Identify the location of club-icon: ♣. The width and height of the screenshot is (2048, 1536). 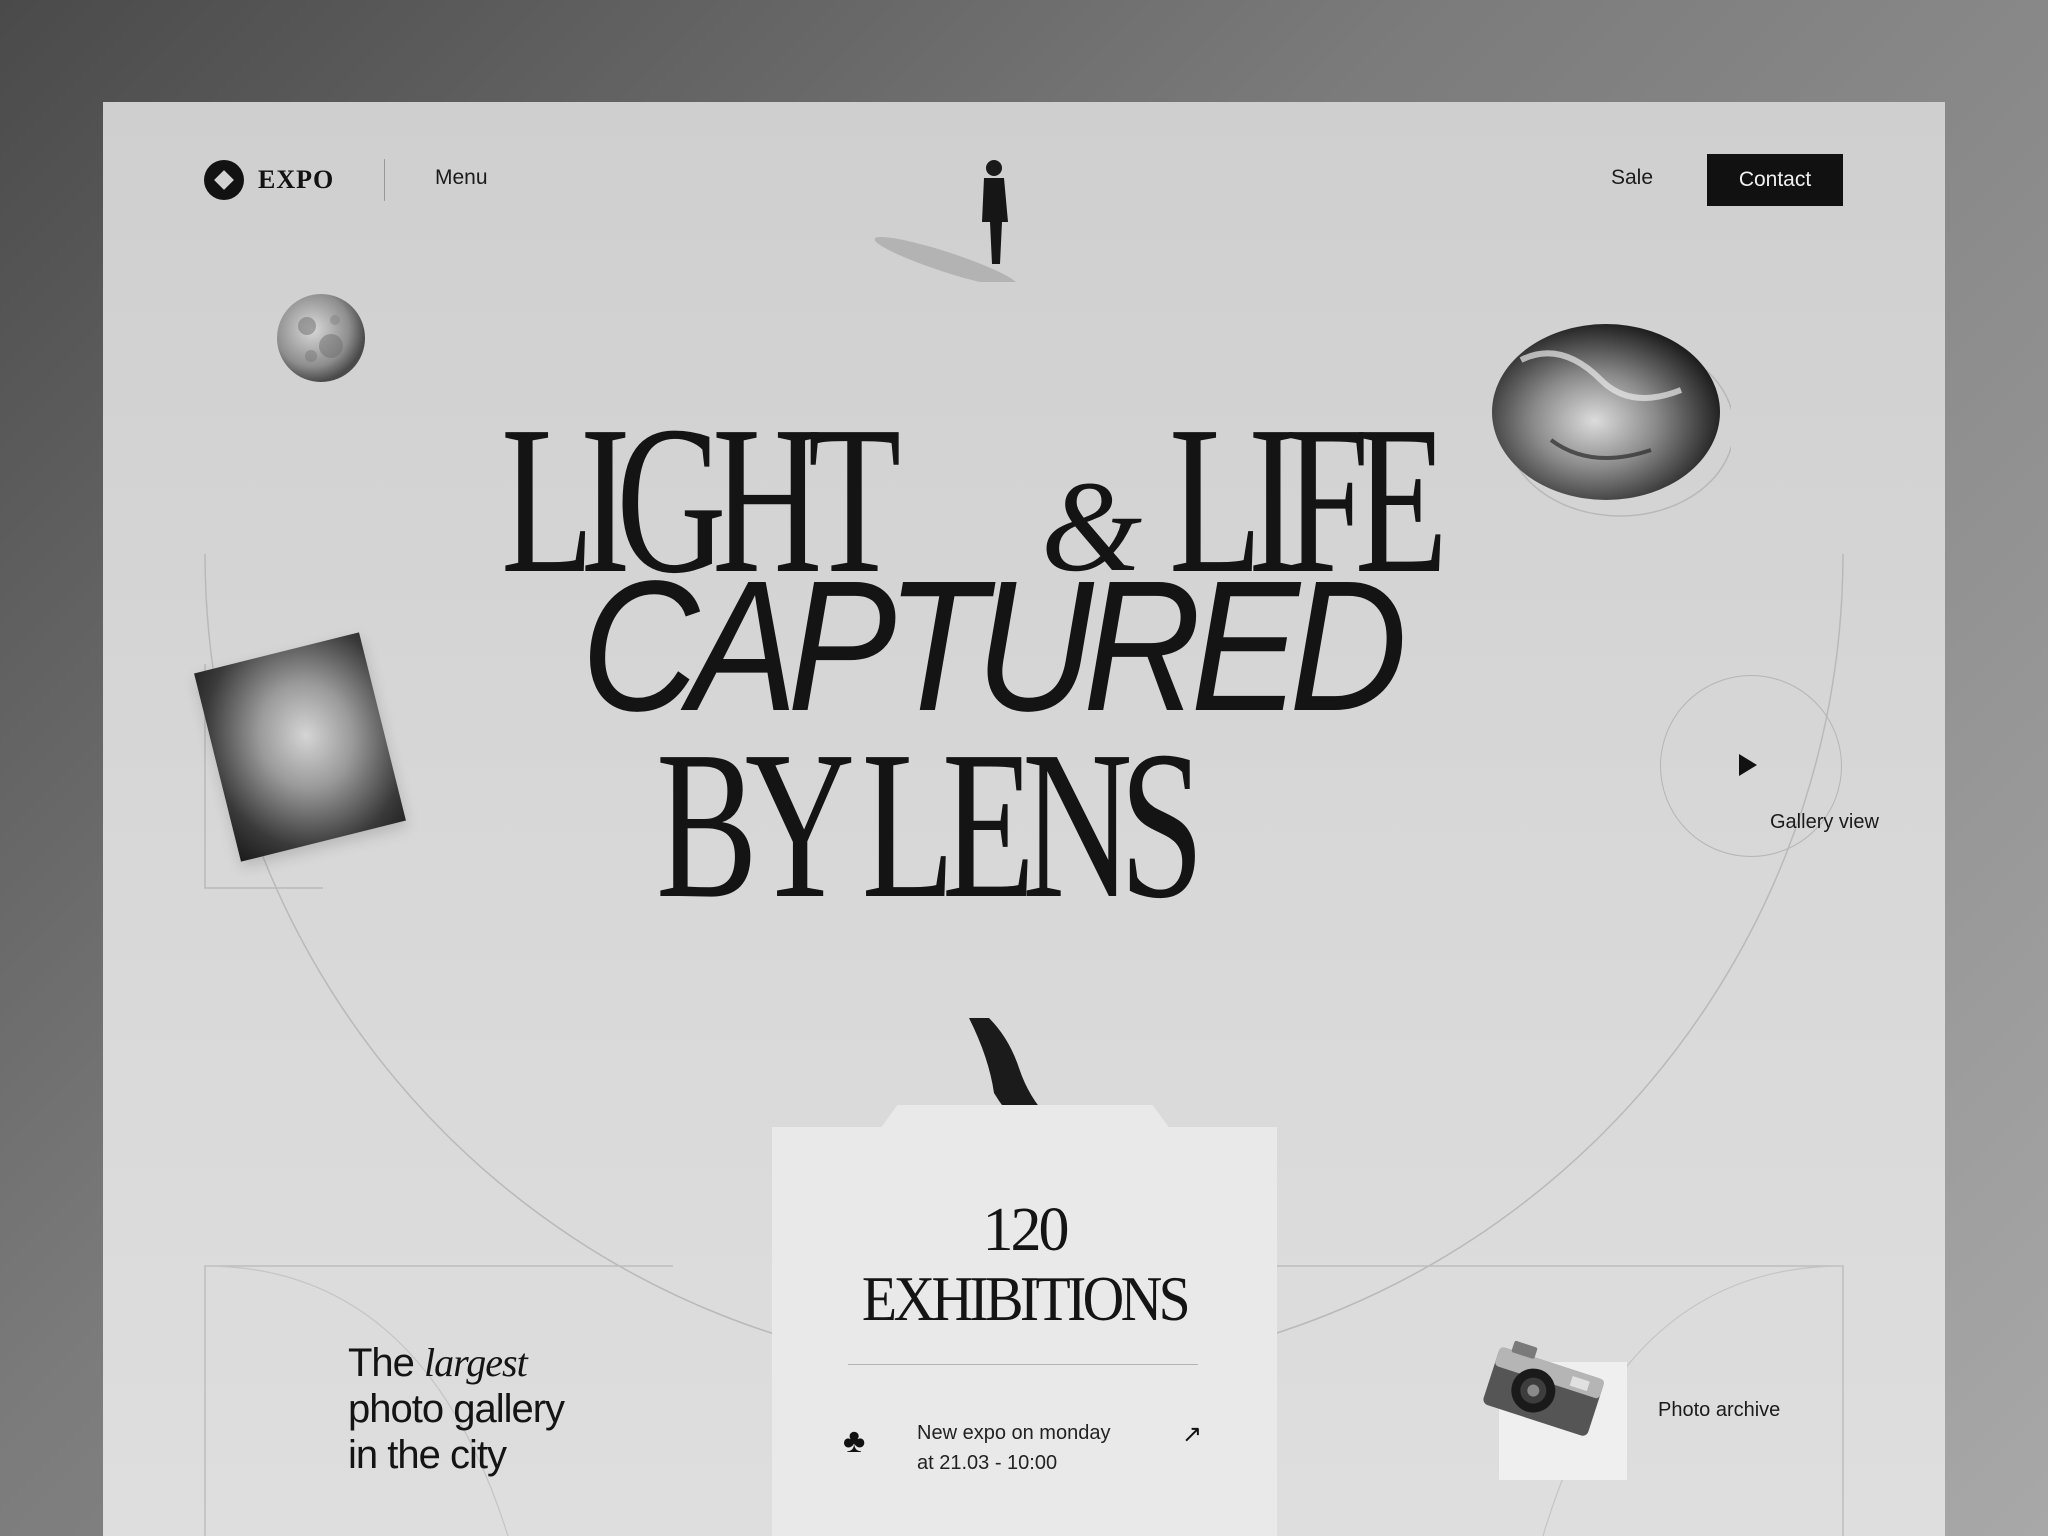
(854, 1441).